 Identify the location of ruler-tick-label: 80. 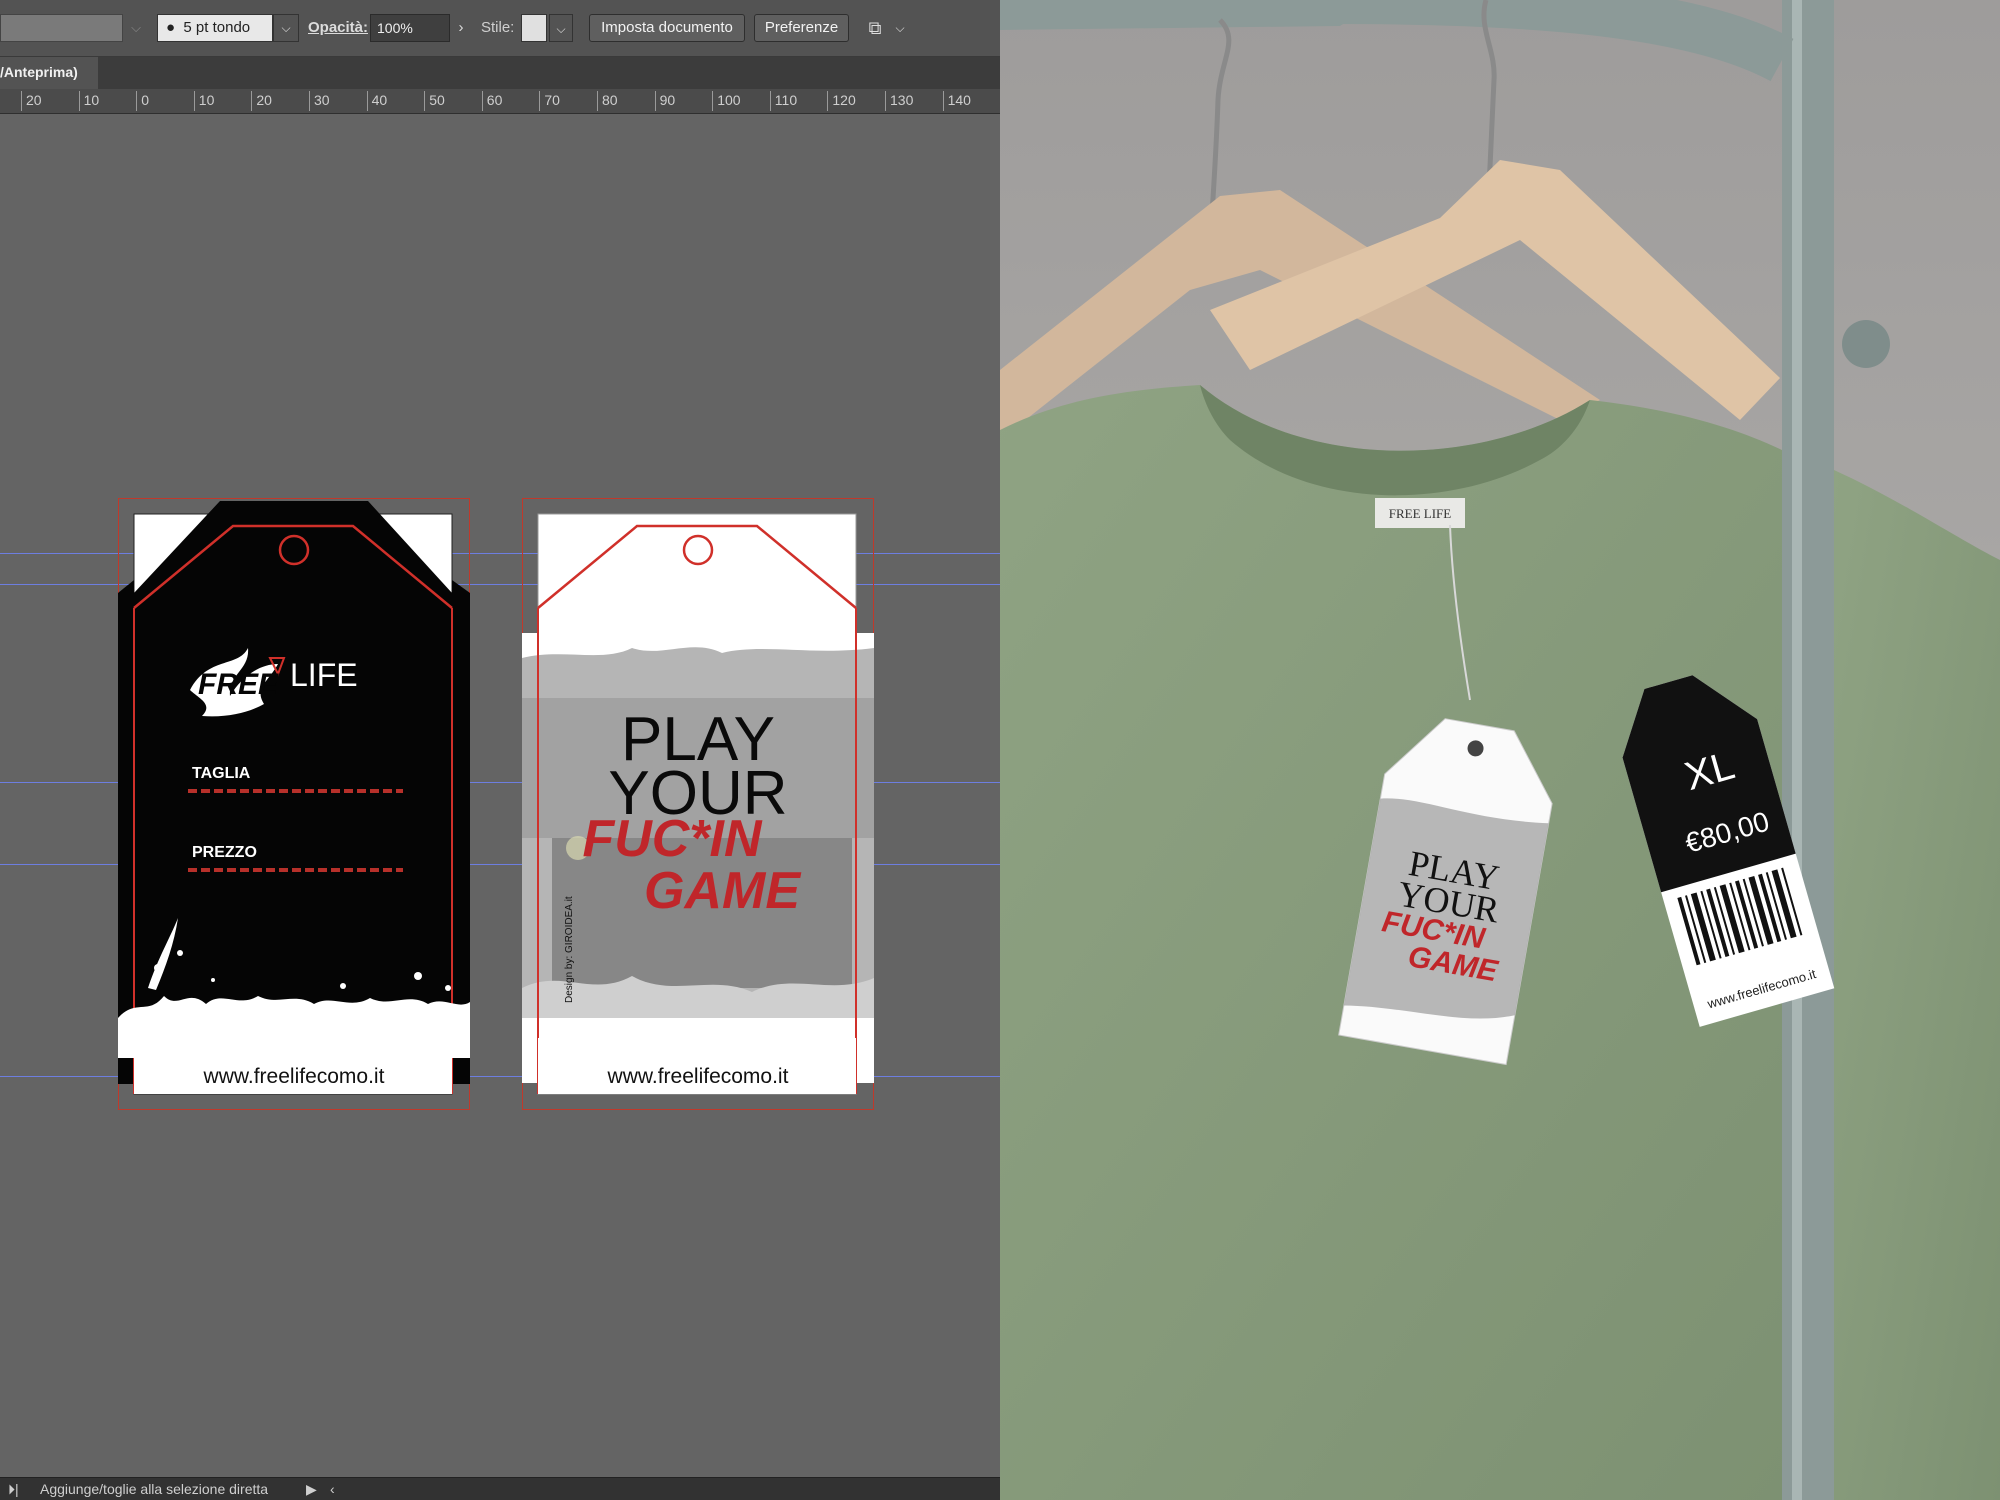
(607, 101).